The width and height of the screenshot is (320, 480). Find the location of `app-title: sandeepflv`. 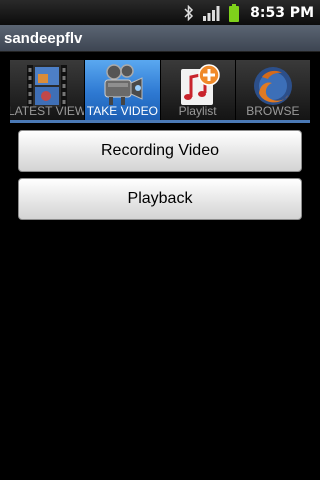

app-title: sandeepflv is located at coordinates (43, 38).